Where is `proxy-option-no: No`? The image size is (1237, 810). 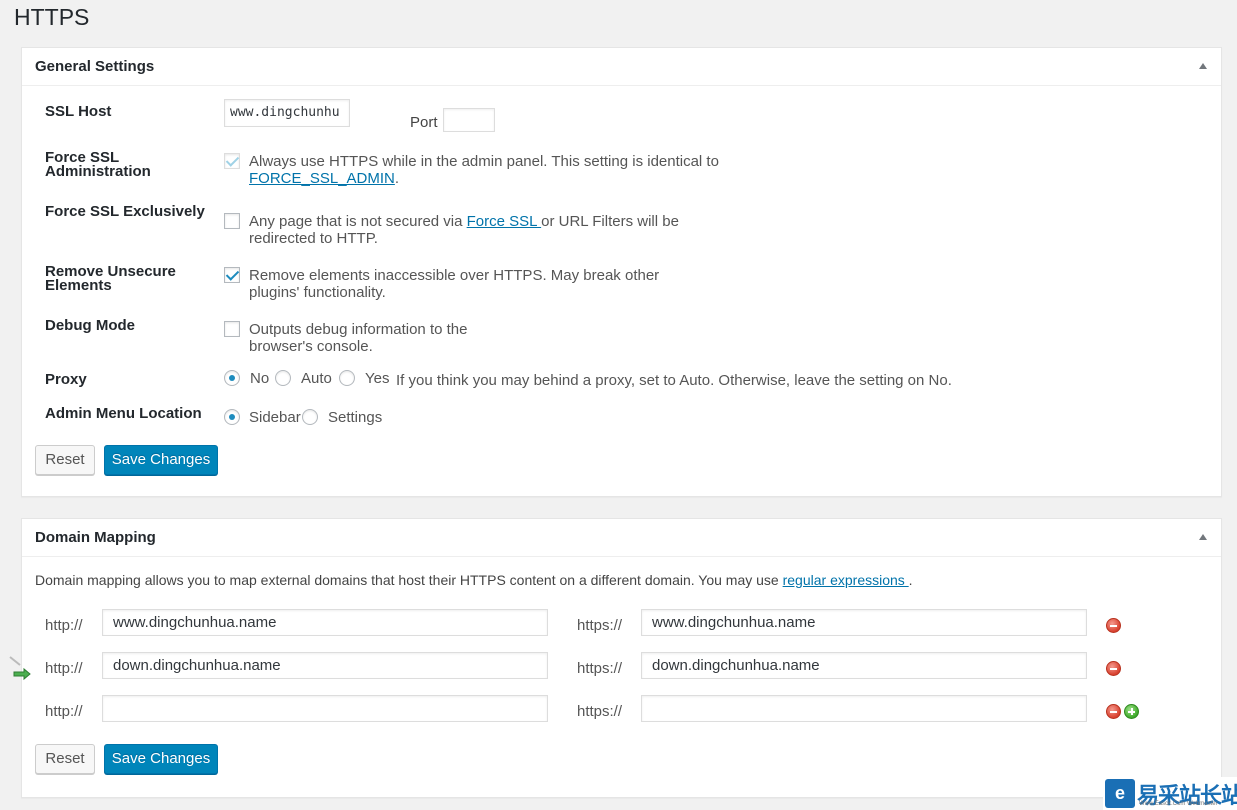
proxy-option-no: No is located at coordinates (260, 378).